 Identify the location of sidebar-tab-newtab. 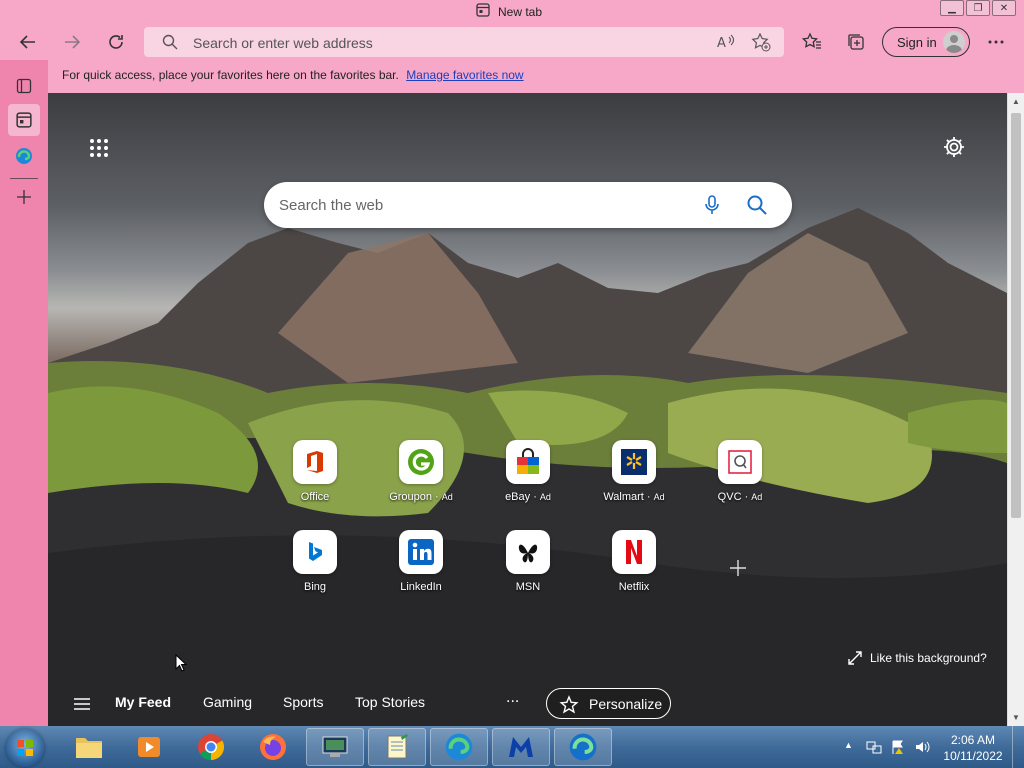
(24, 120).